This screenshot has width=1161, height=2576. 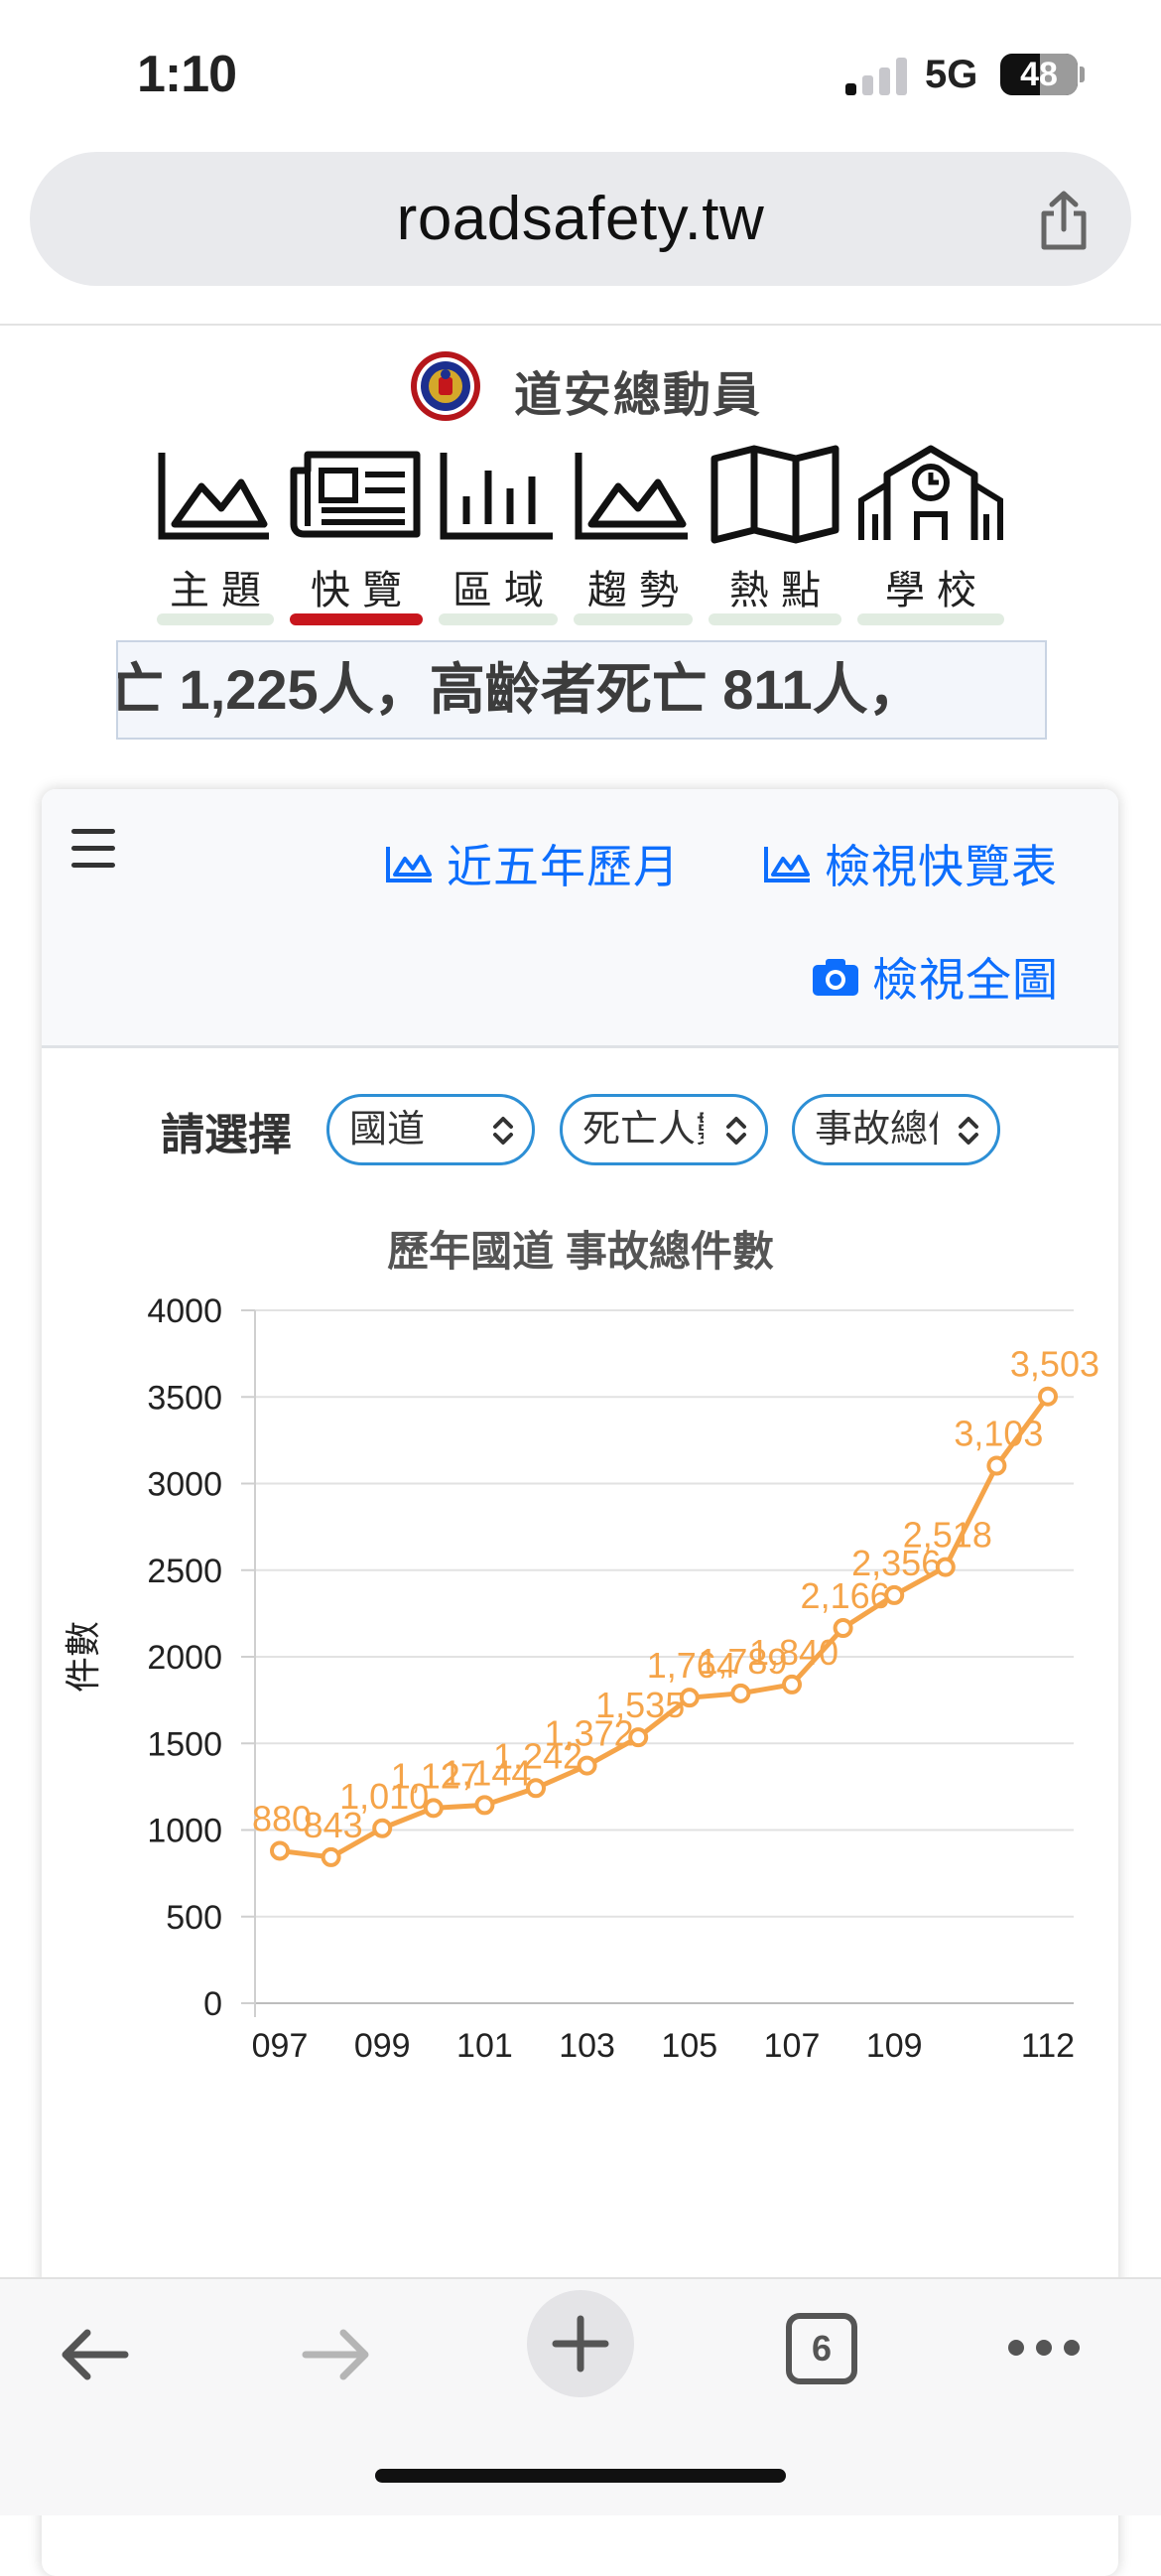 I want to click on url-divider, so click(x=580, y=325).